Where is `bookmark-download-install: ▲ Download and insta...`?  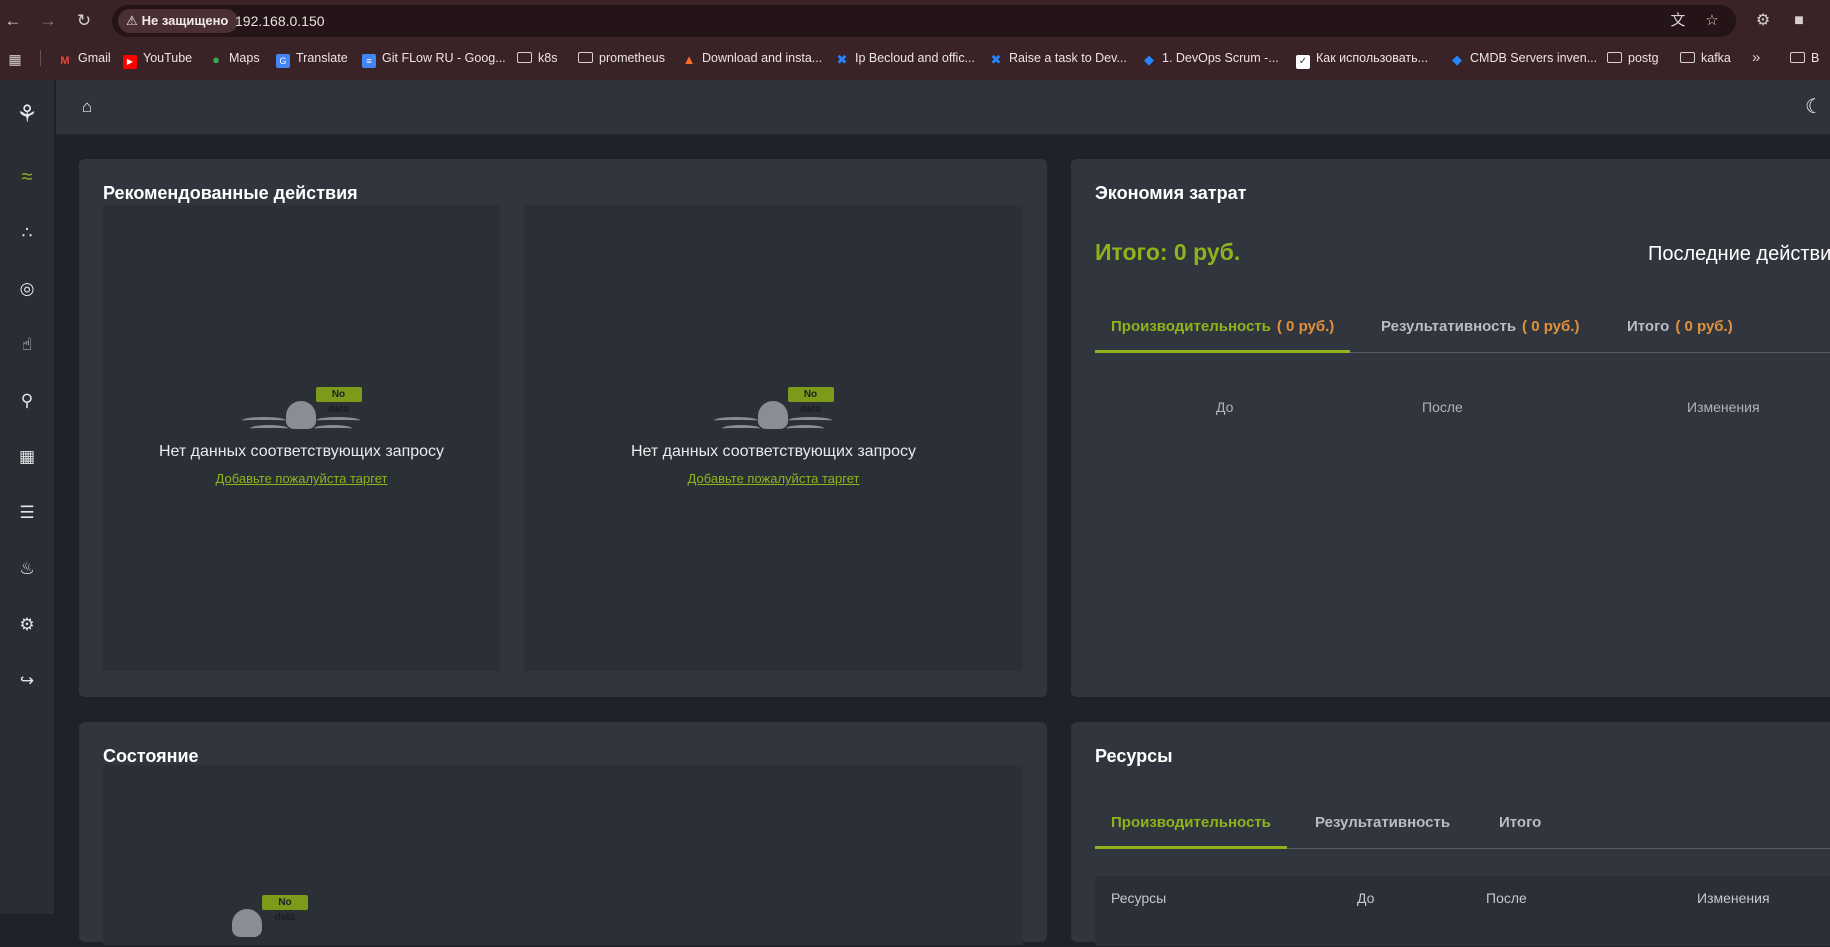
bookmark-download-install: ▲ Download and insta... is located at coordinates (752, 58).